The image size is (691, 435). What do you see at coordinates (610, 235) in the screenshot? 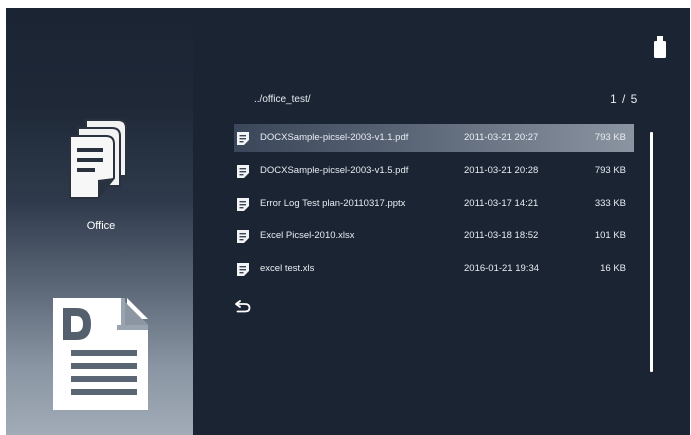
I see `file-size: 101 KB` at bounding box center [610, 235].